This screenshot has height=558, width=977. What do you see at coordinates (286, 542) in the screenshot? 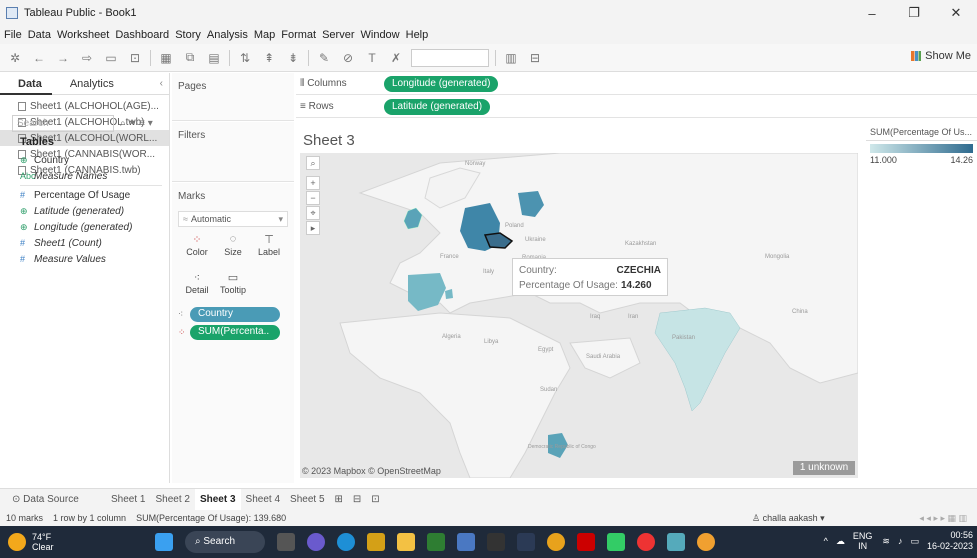
I see `task-view-icon` at bounding box center [286, 542].